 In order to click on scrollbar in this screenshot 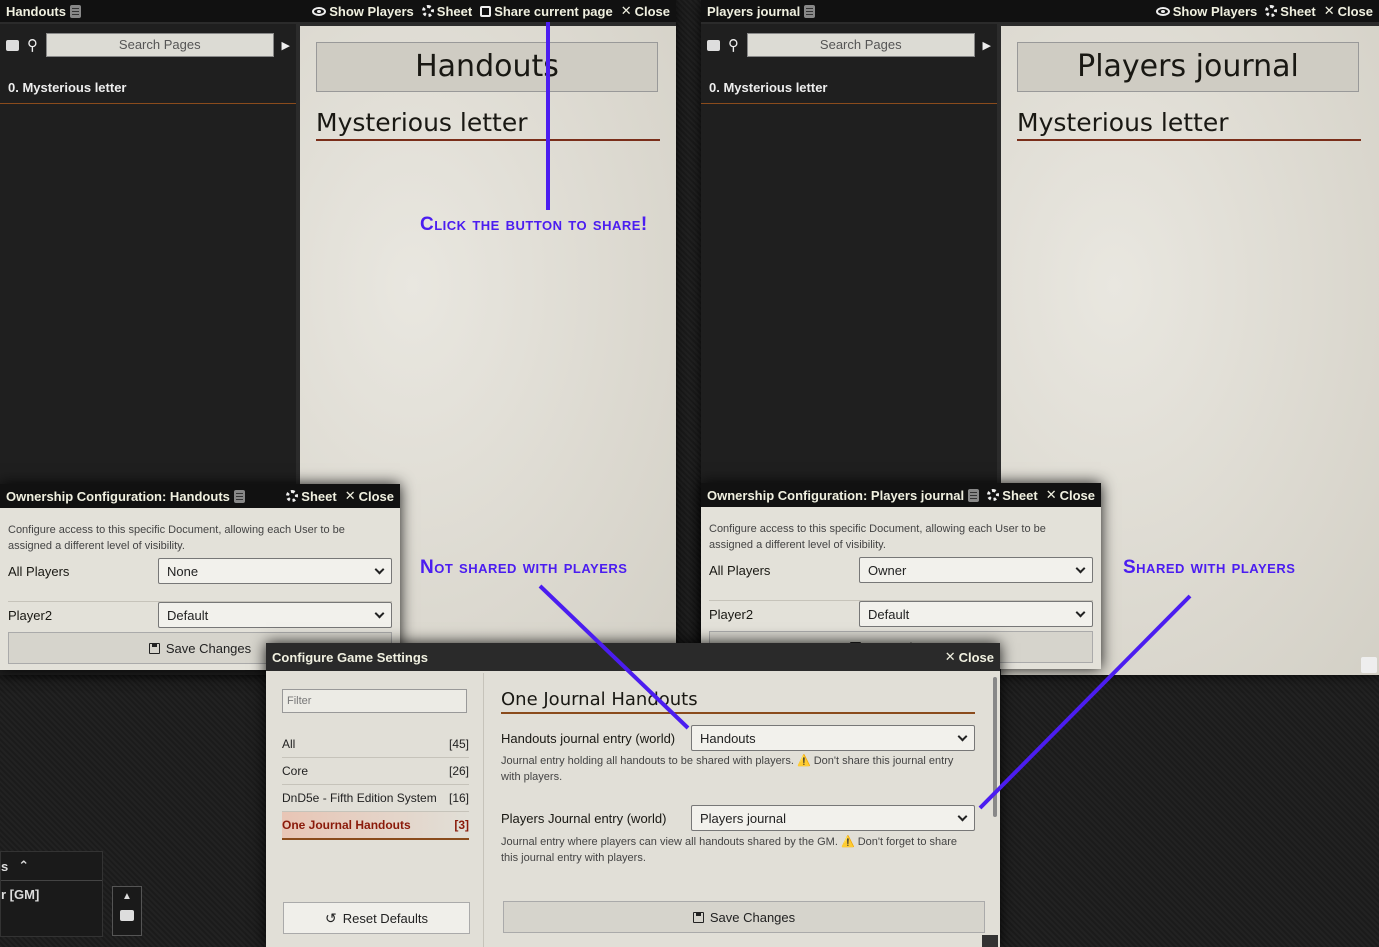, I will do `click(995, 747)`.